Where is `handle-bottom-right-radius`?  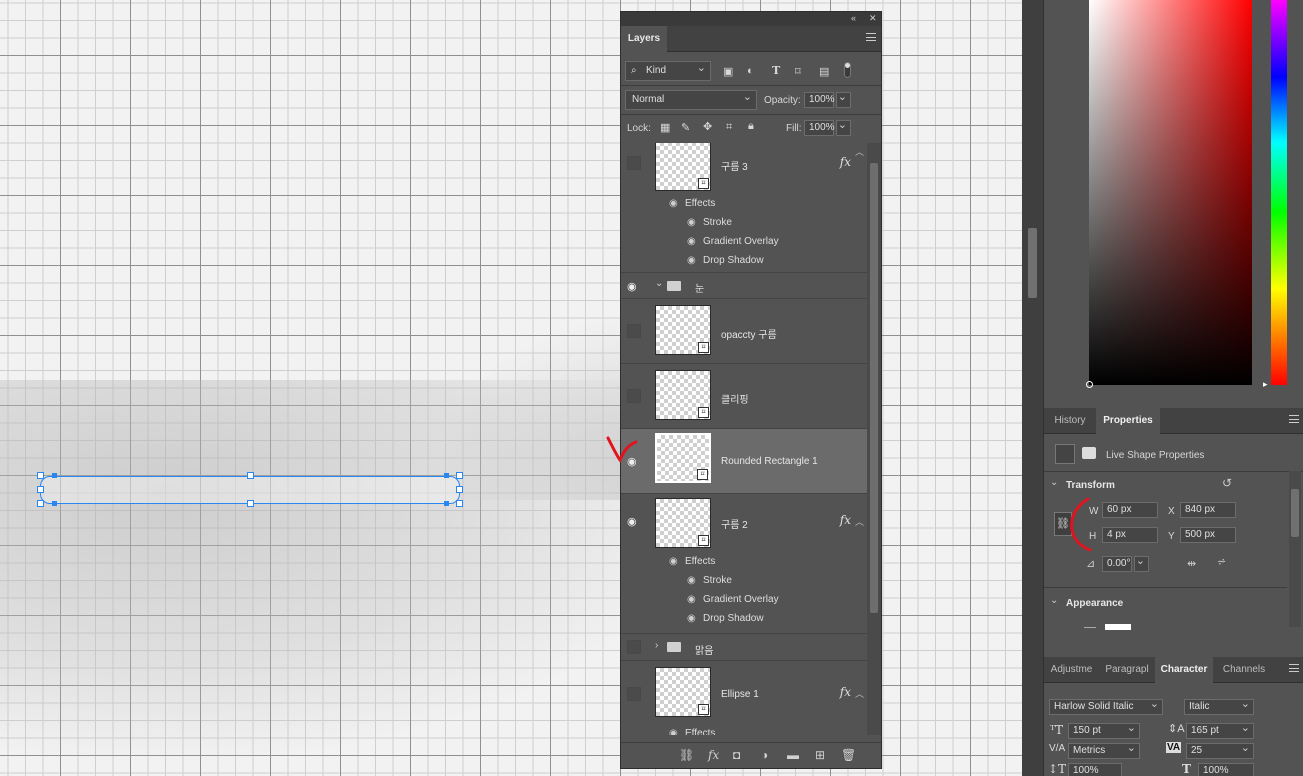 handle-bottom-right-radius is located at coordinates (446, 503).